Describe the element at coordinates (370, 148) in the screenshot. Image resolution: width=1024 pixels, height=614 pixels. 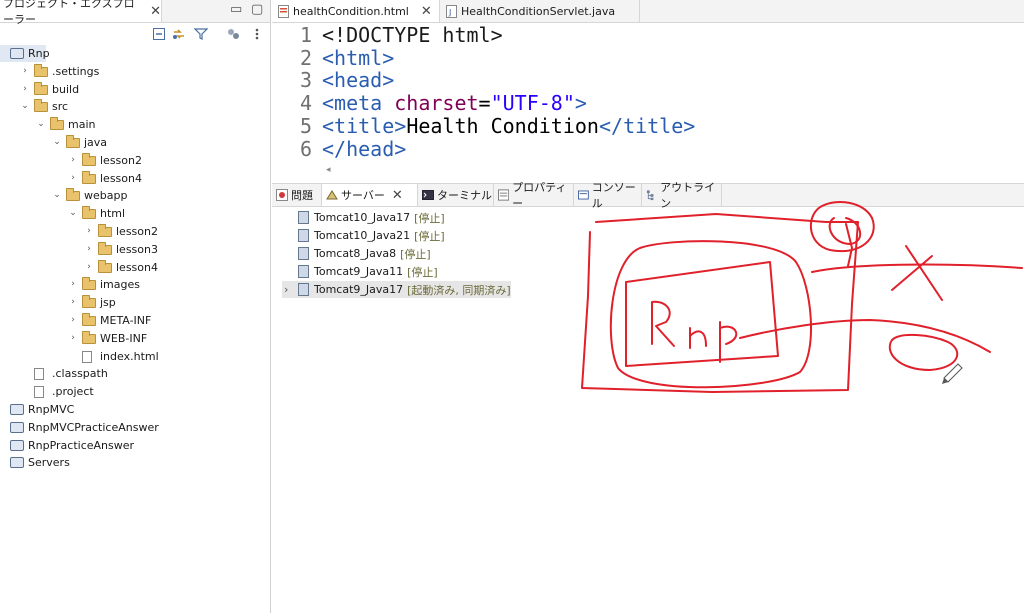
I see `code-token: head` at that location.